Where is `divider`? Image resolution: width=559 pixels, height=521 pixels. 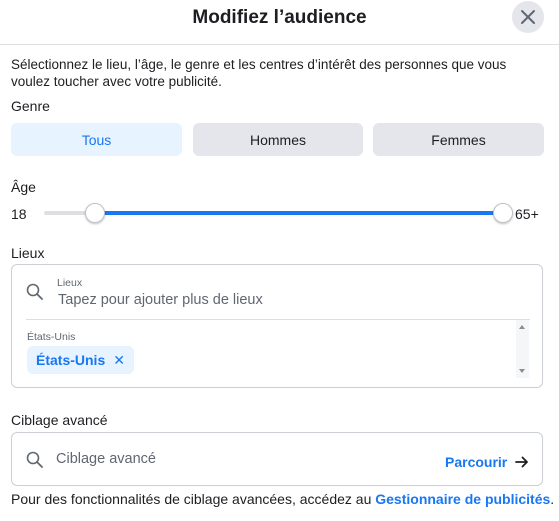
divider is located at coordinates (278, 319).